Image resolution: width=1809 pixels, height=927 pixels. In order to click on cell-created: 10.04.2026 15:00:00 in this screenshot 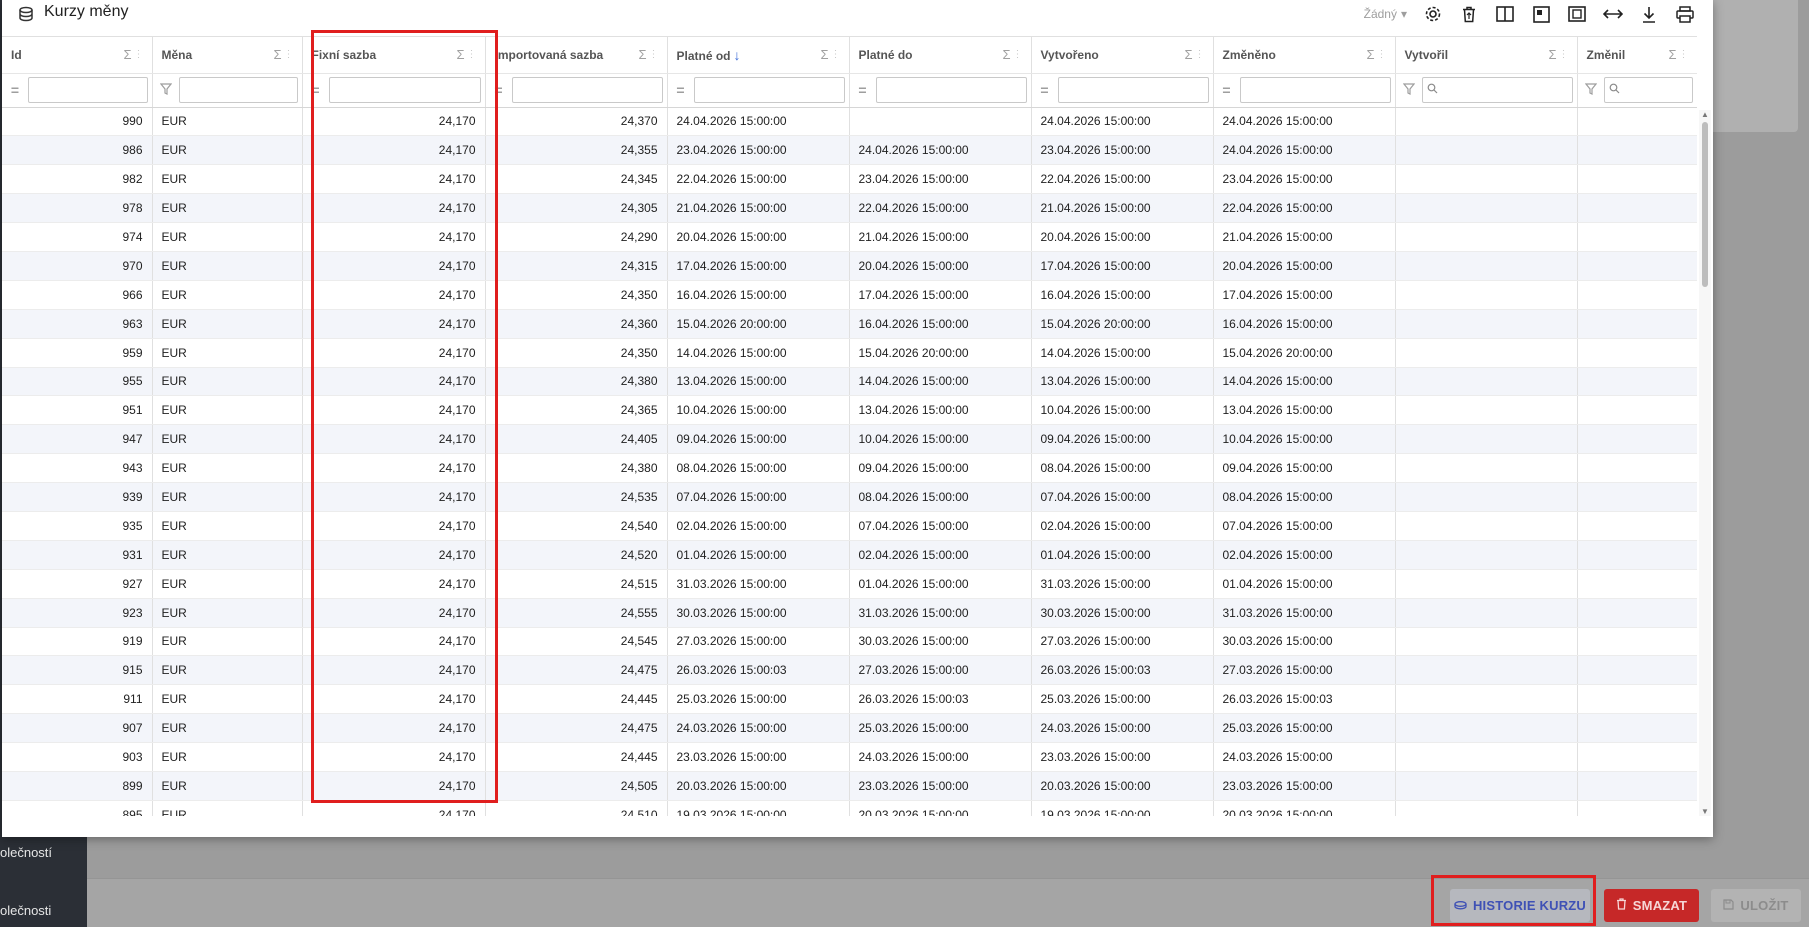, I will do `click(1122, 410)`.